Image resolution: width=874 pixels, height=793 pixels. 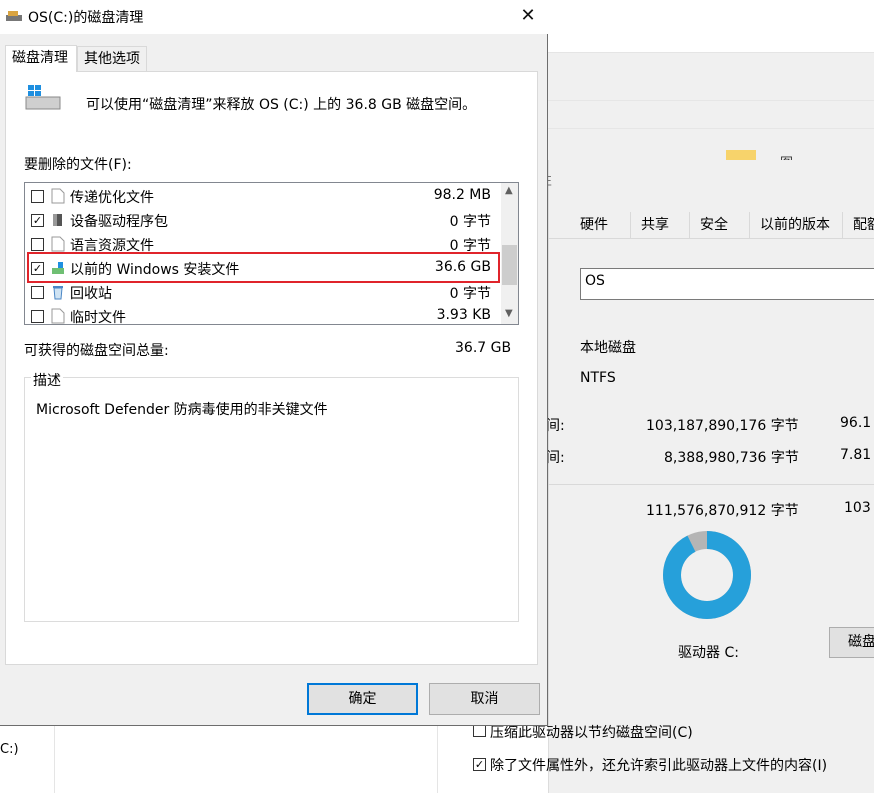 What do you see at coordinates (91, 294) in the screenshot?
I see `file-name: 回收站` at bounding box center [91, 294].